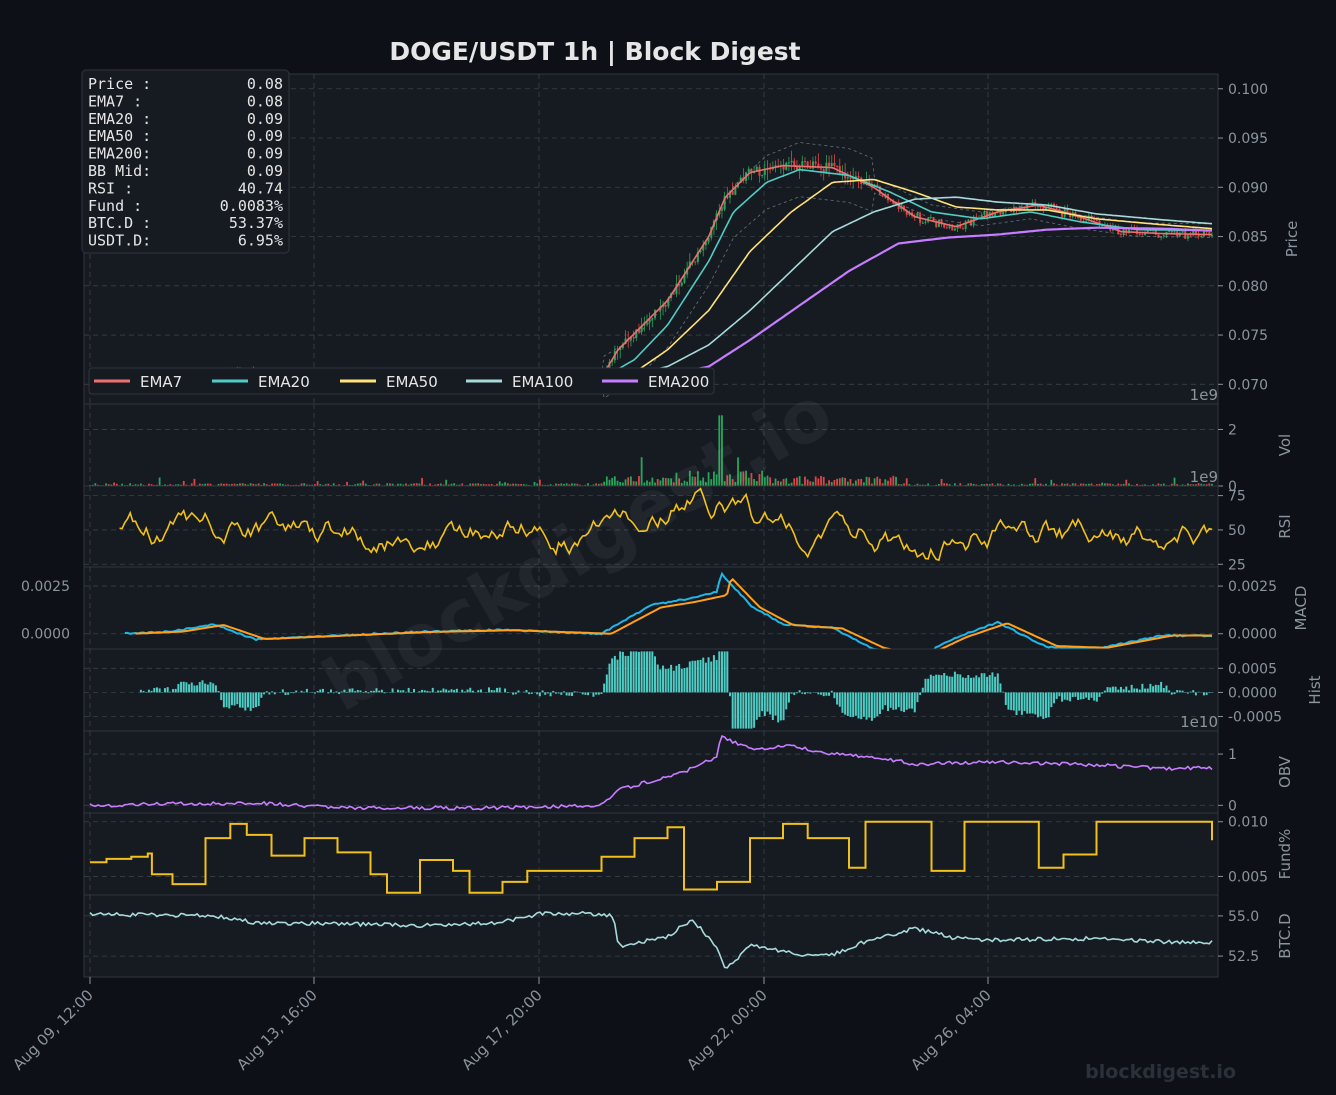 The image size is (1336, 1095). I want to click on info-value: 40.74, so click(260, 188).